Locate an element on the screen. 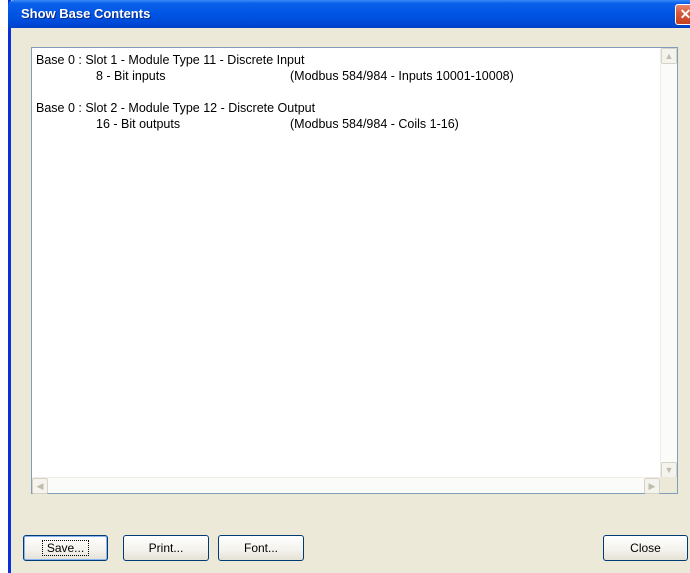 This screenshot has height=573, width=690. module-io-count: 16 - Bit outputs is located at coordinates (138, 124).